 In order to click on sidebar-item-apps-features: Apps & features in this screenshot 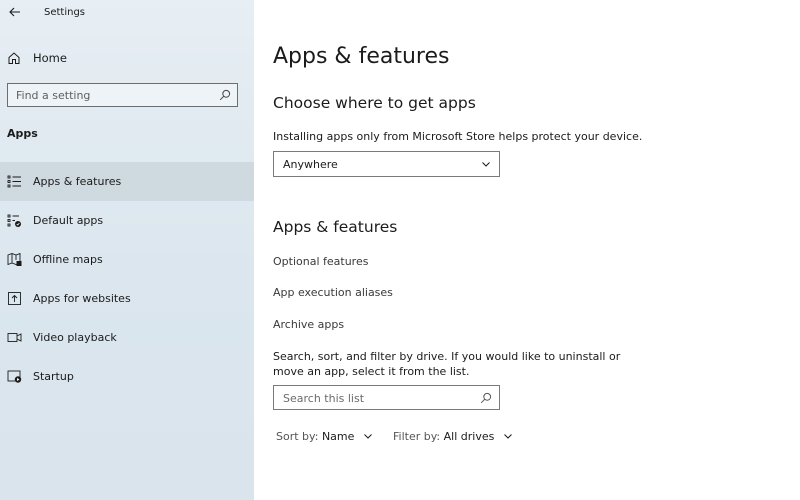, I will do `click(127, 181)`.